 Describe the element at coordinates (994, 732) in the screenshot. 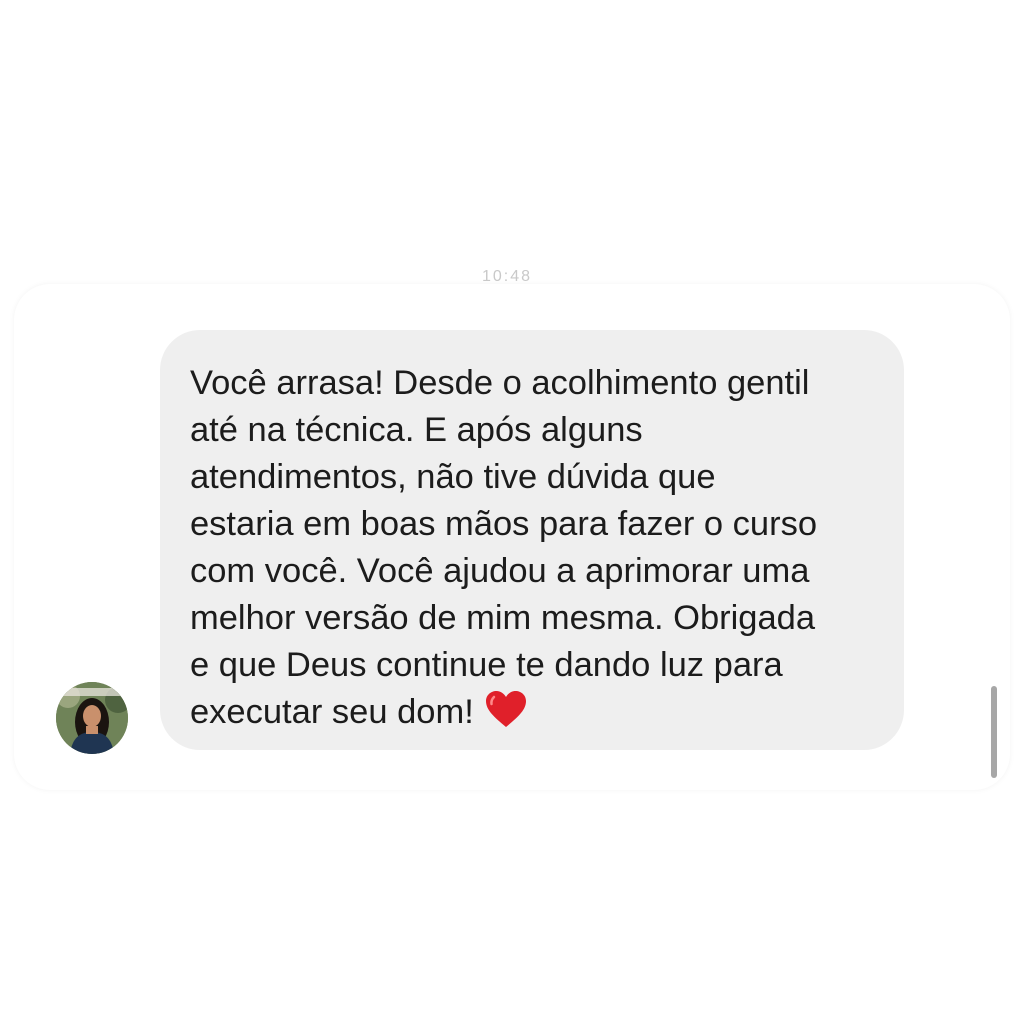

I see `scrollbar` at that location.